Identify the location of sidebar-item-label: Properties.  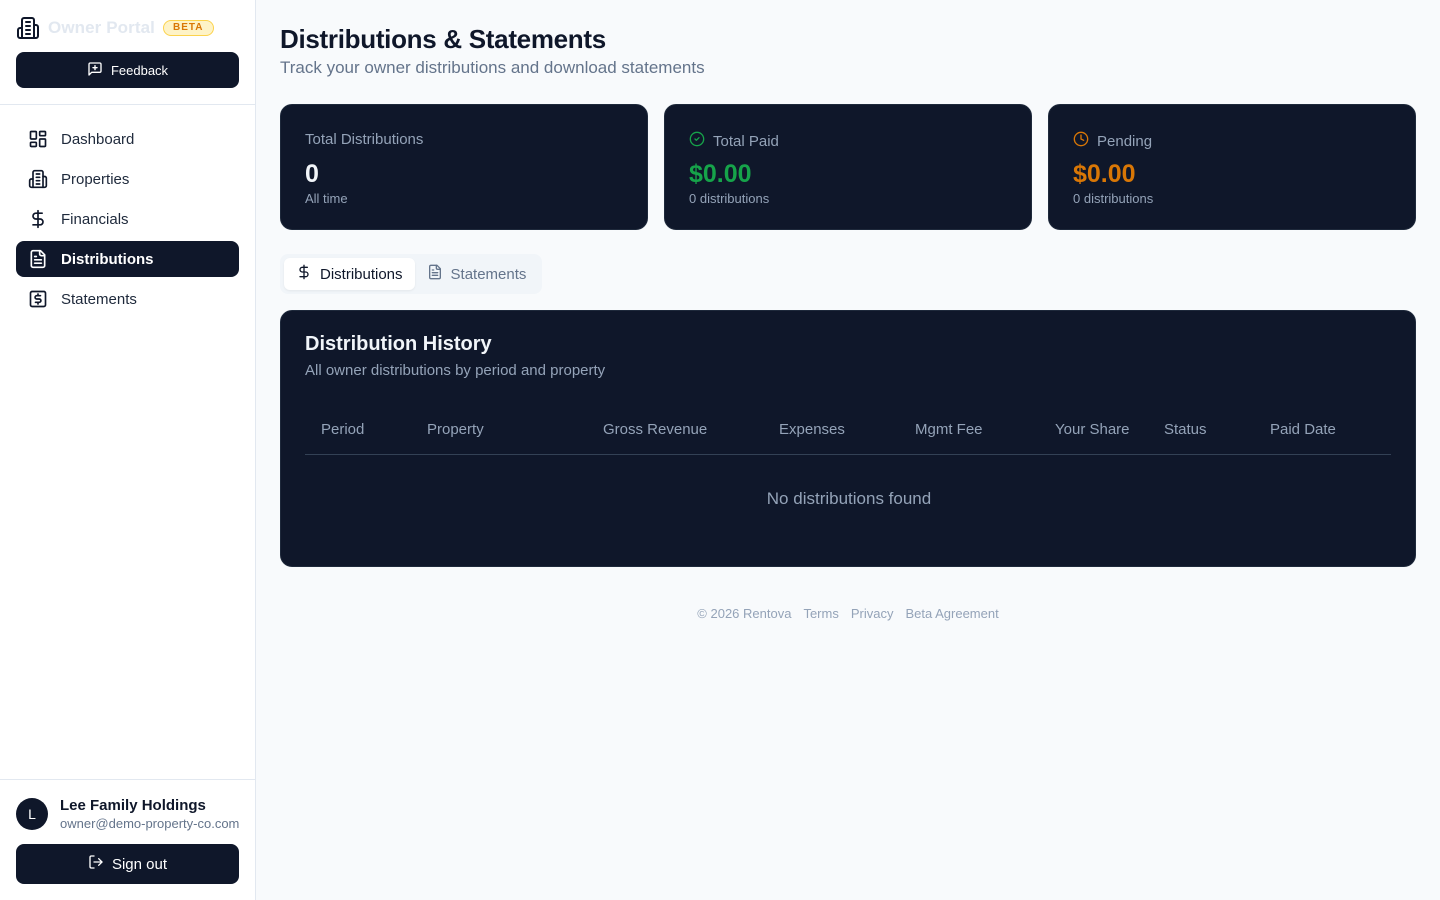
(95, 179).